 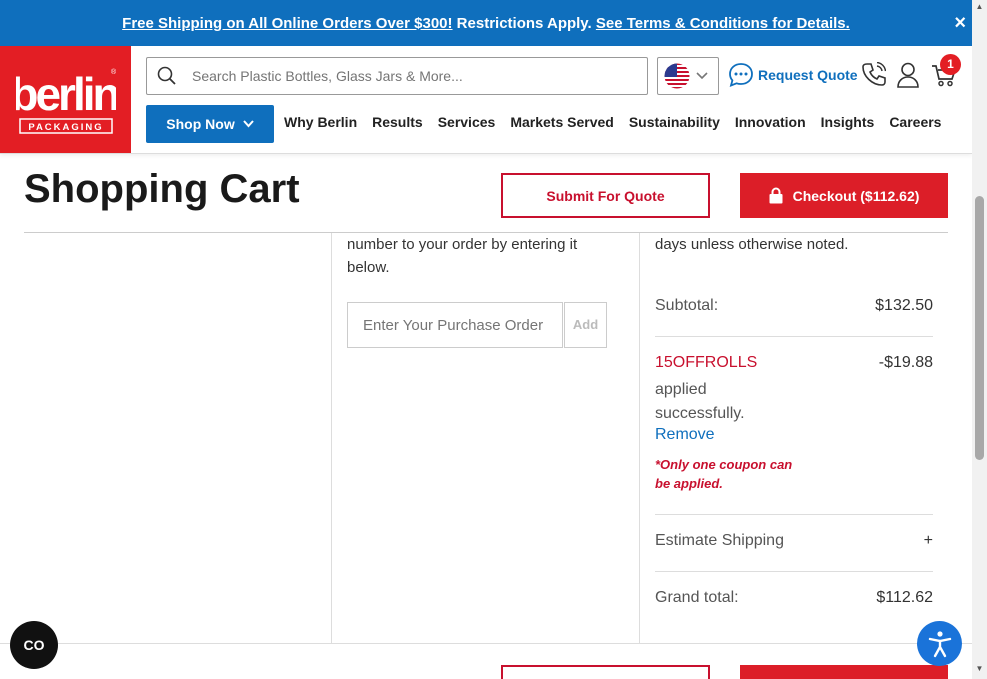 I want to click on scroll-up-arrow-icon: ▲, so click(x=979, y=7).